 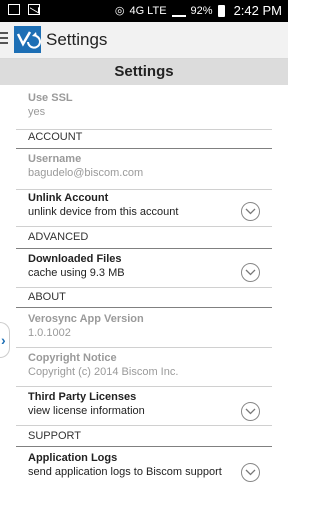 What do you see at coordinates (86, 319) in the screenshot?
I see `setting-title: Verosync App Version` at bounding box center [86, 319].